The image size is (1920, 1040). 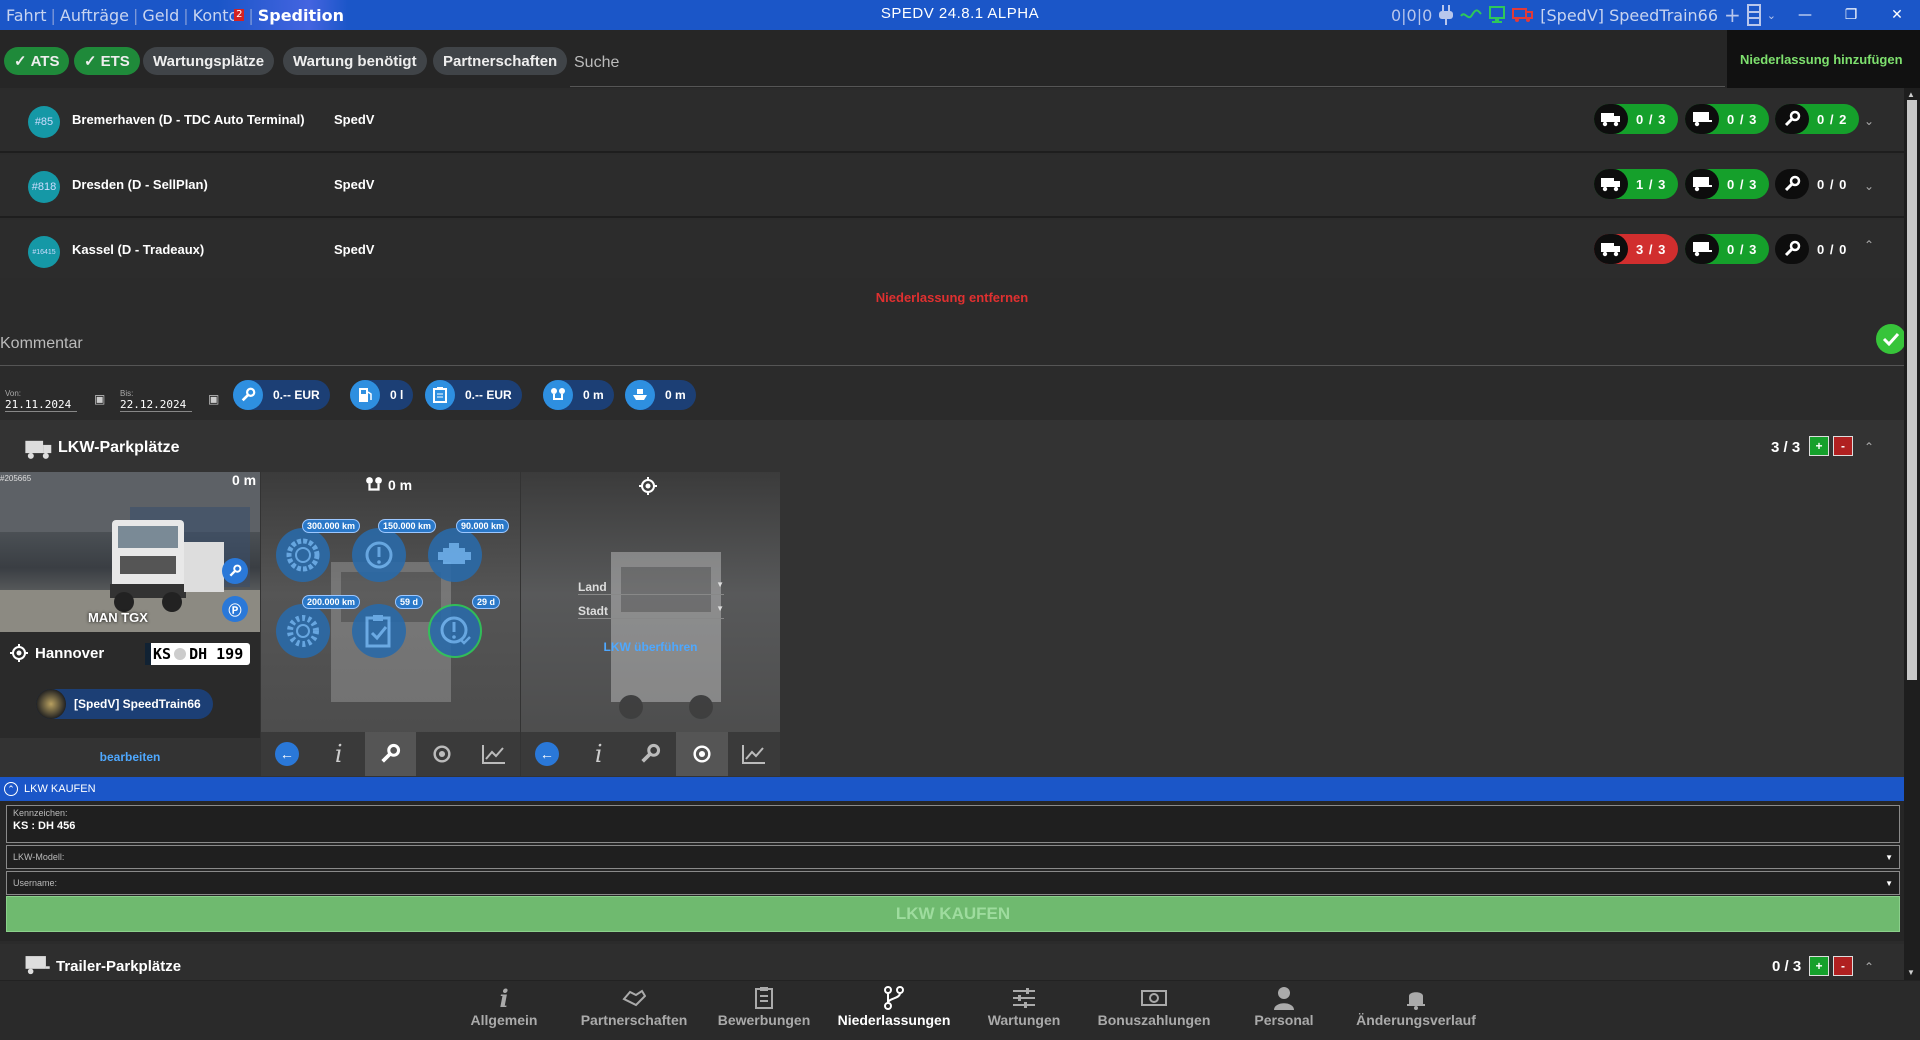 I want to click on filter-chip-wartungsplaetze: Wartungsplätze, so click(x=208, y=61).